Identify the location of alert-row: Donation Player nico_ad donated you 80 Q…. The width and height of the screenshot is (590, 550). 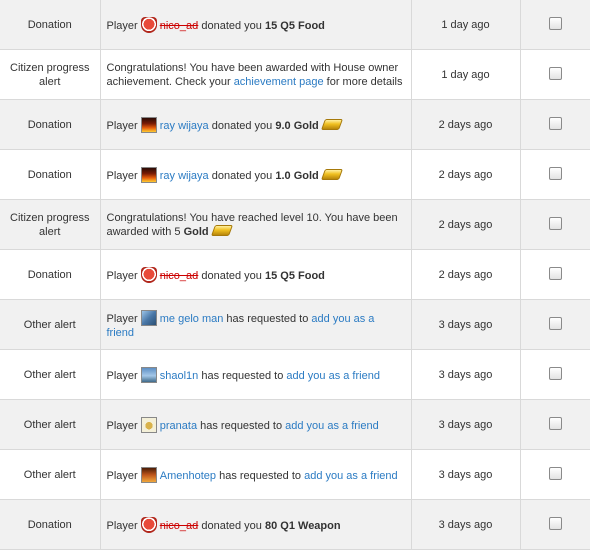
(295, 524).